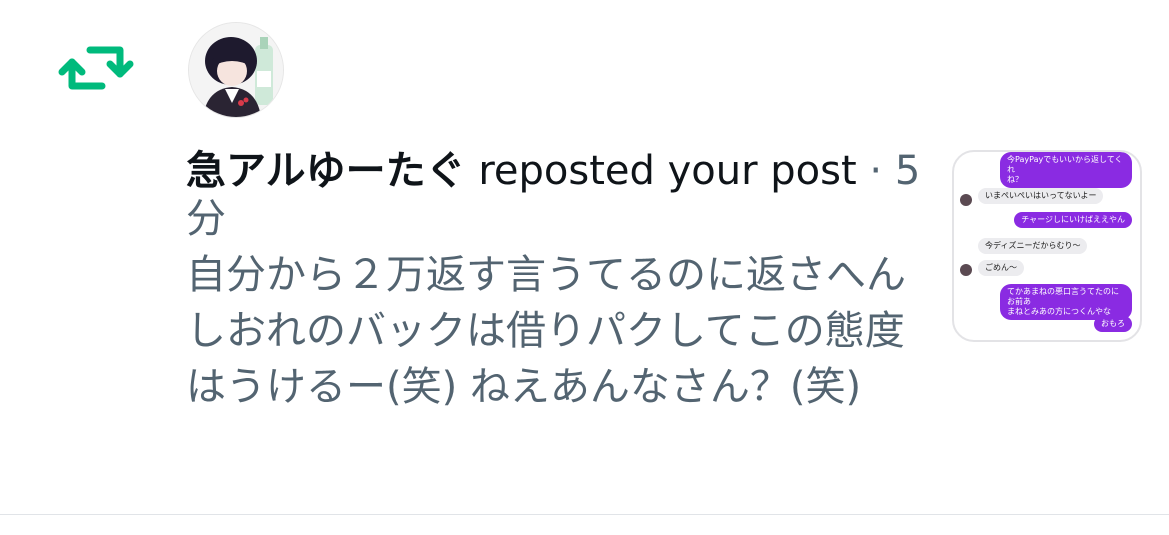 This screenshot has width=1169, height=535. I want to click on chat-message: 今ディズニーだからむり〜, so click(1033, 246).